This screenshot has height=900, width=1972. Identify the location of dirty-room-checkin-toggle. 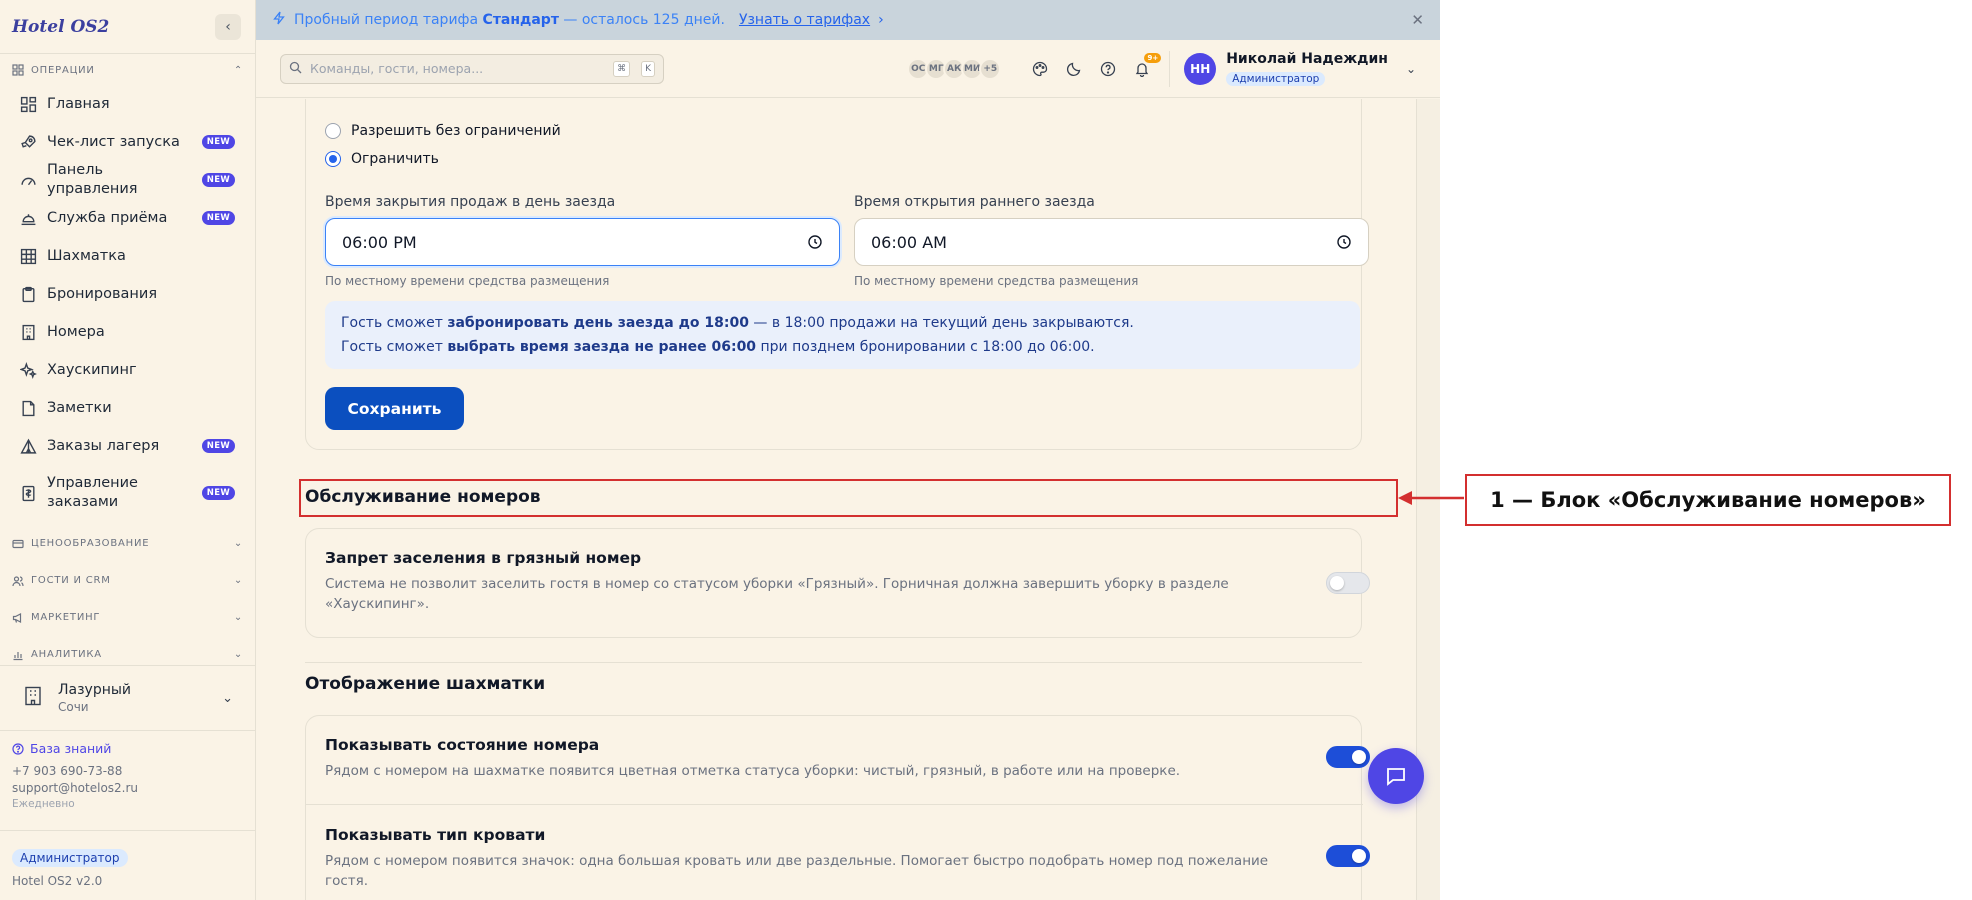
(1348, 583).